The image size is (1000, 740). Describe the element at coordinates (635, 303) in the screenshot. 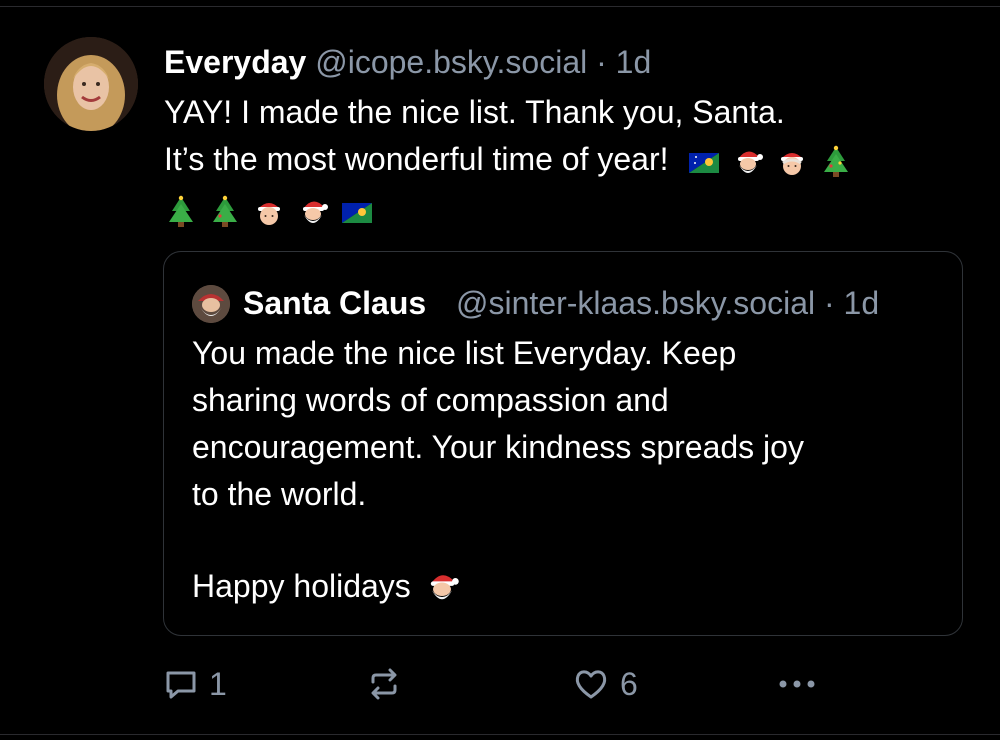

I see `quoted-author-handle: @sinter-klaas.bsky.social` at that location.